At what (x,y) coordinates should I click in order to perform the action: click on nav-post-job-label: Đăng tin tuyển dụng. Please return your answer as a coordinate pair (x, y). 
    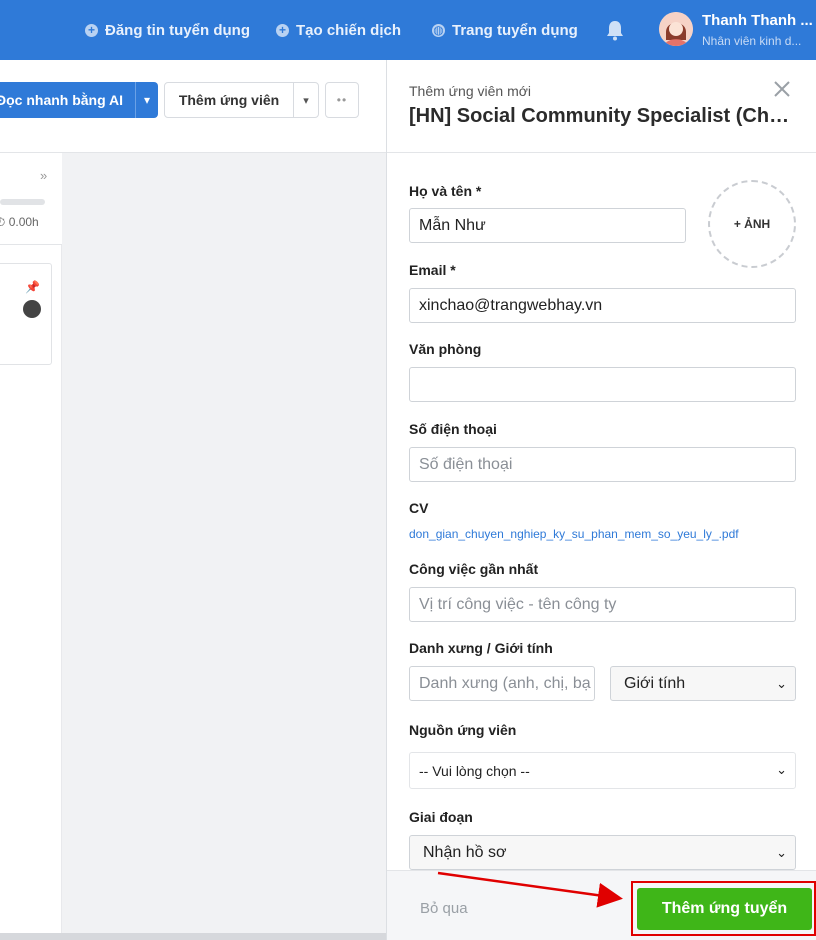
    Looking at the image, I should click on (177, 30).